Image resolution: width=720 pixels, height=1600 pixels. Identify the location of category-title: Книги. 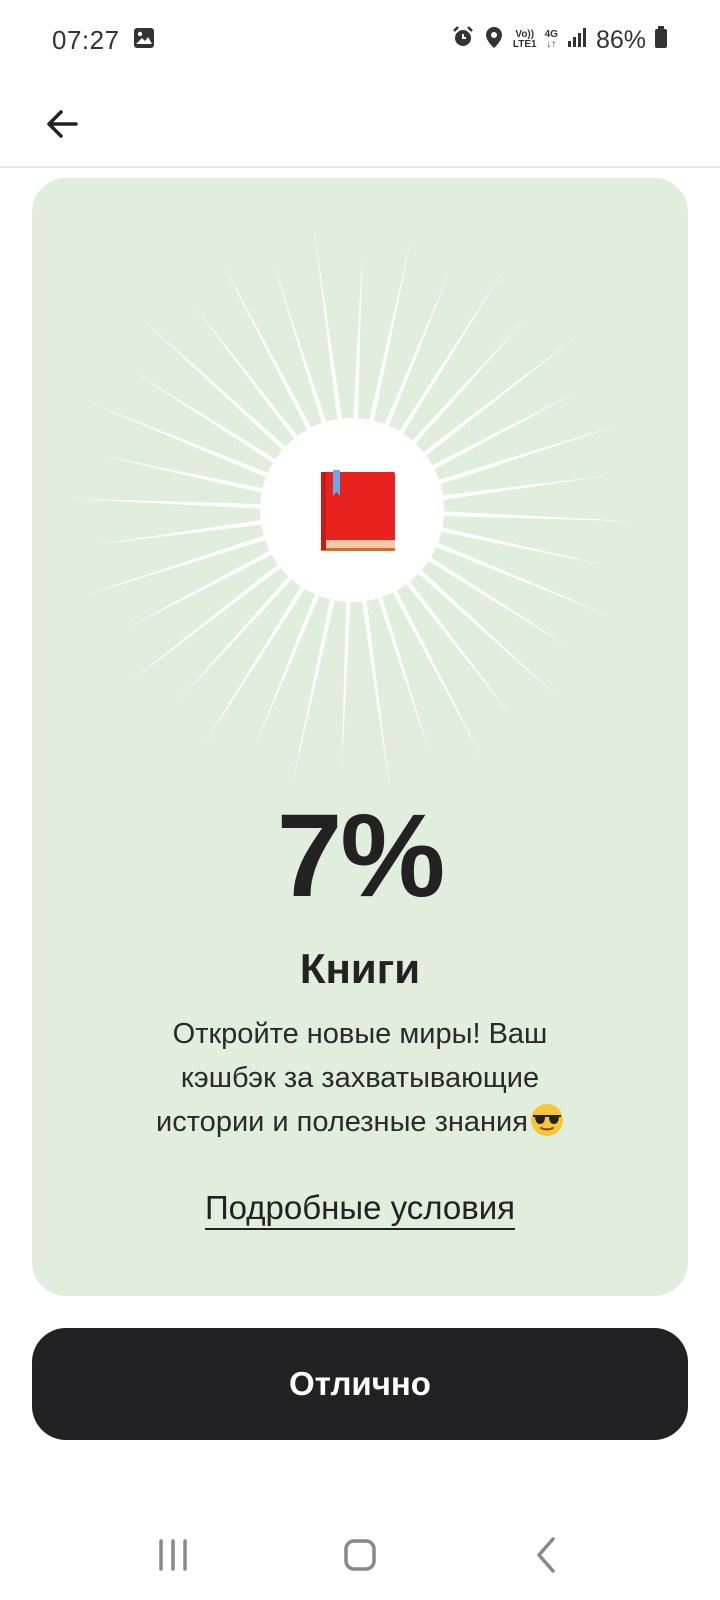
(360, 968).